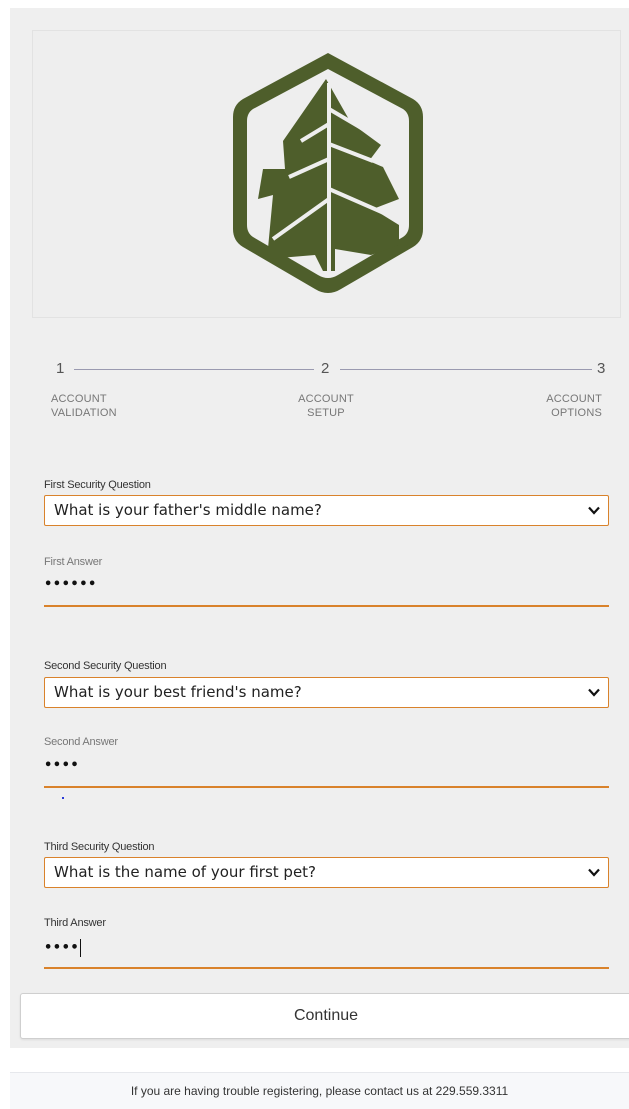 The image size is (629, 1109). What do you see at coordinates (75, 923) in the screenshot?
I see `third-answer-label: Third Answer` at bounding box center [75, 923].